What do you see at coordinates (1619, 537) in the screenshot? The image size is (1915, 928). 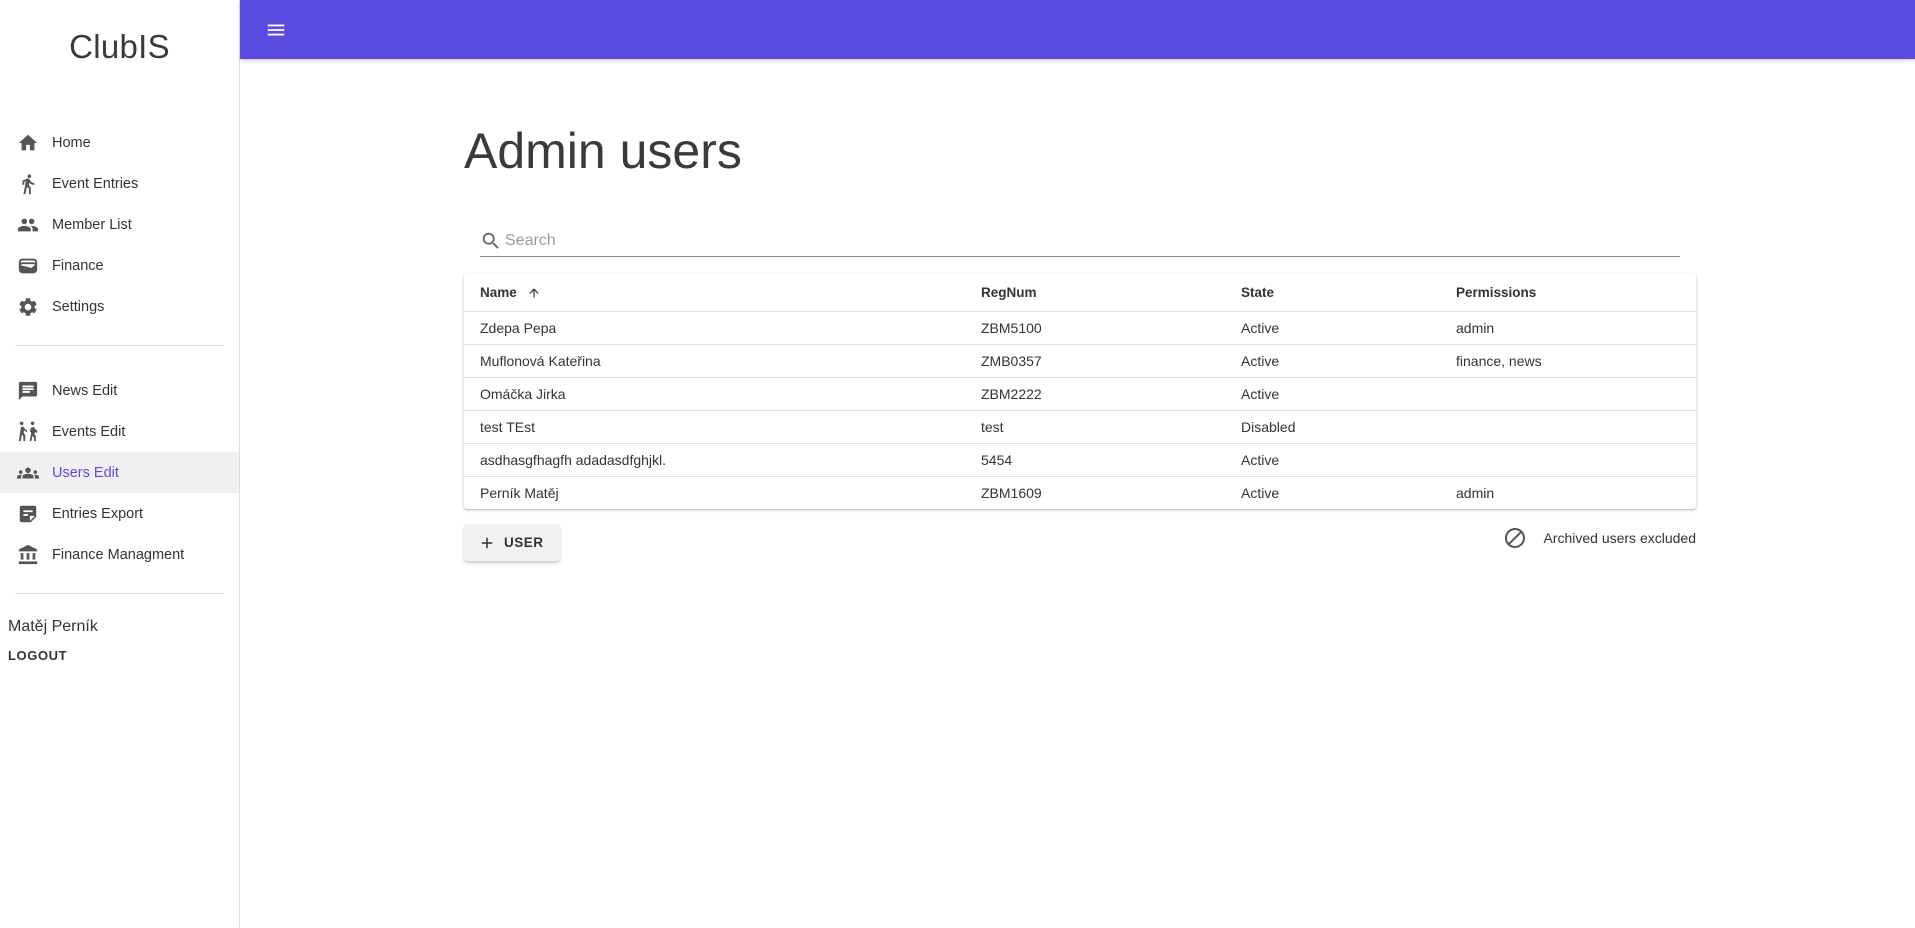 I see `archived-label: Archived users excluded` at bounding box center [1619, 537].